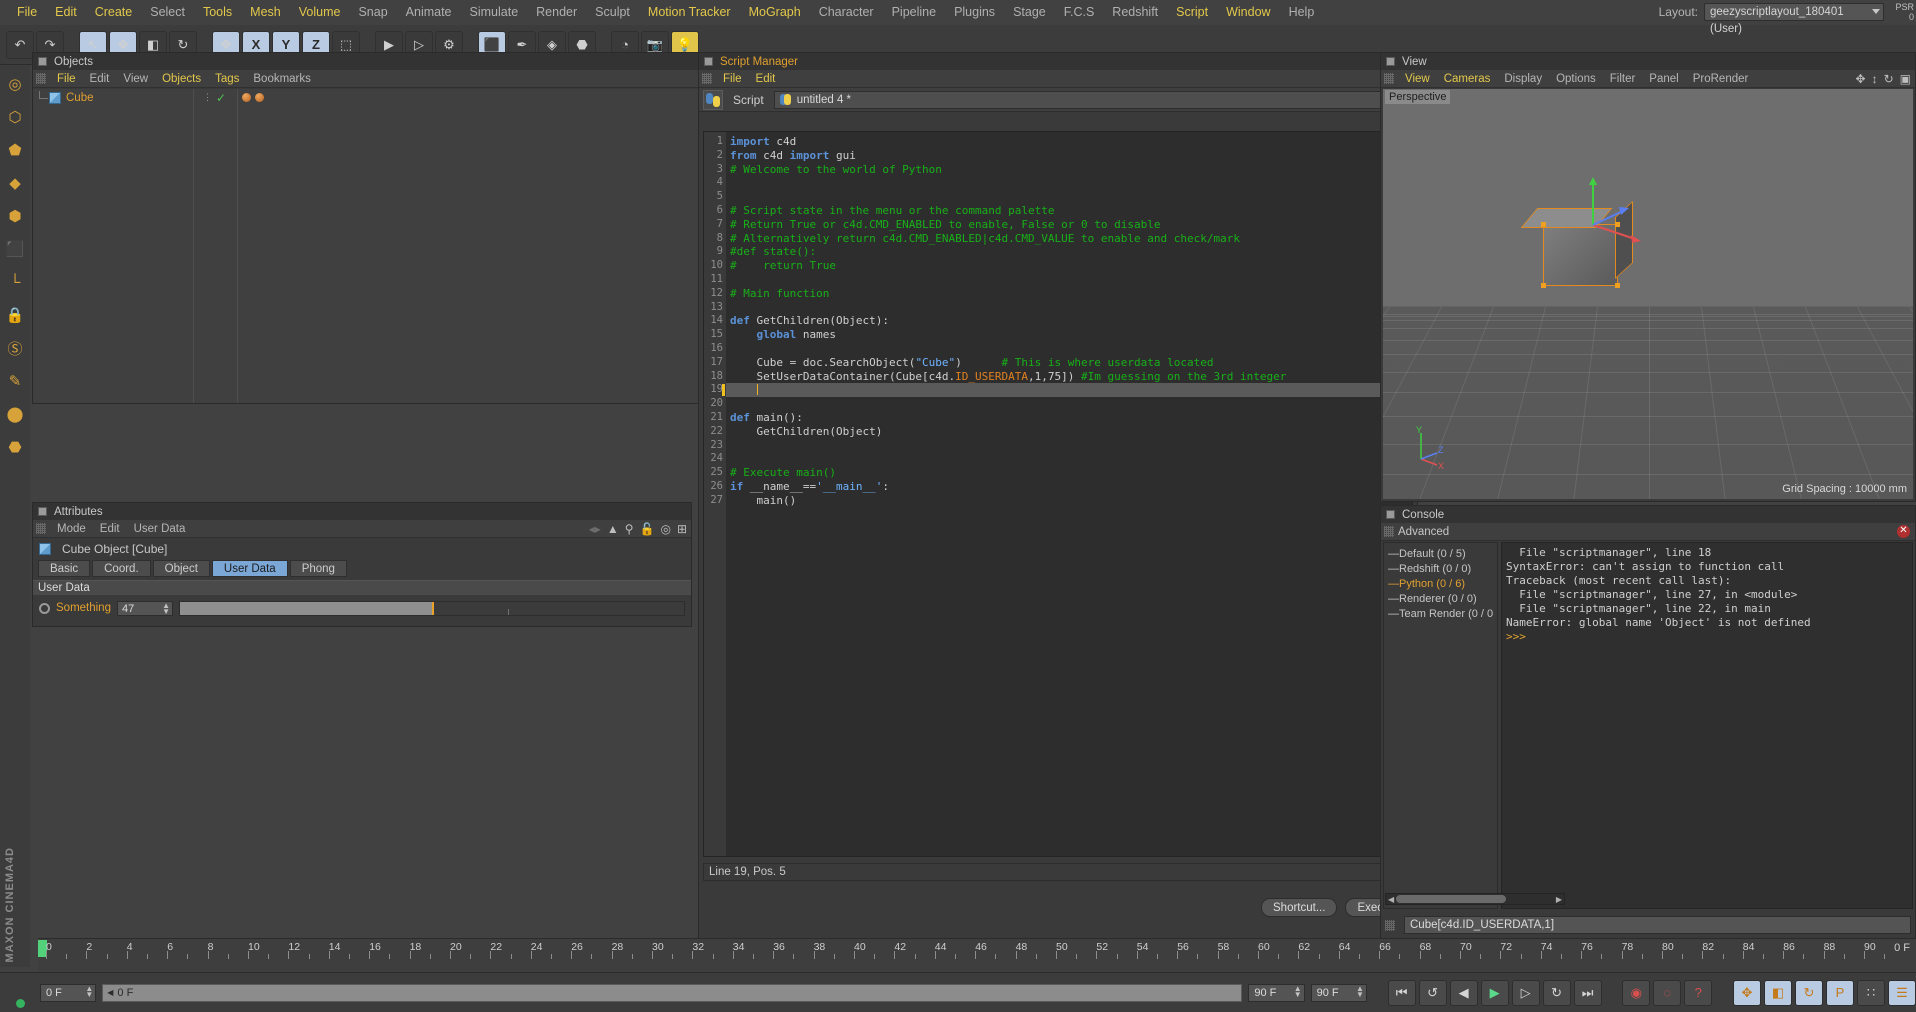 The width and height of the screenshot is (1916, 1012). Describe the element at coordinates (160, 529) in the screenshot. I see `attributes-menu-user-data: User Data` at that location.